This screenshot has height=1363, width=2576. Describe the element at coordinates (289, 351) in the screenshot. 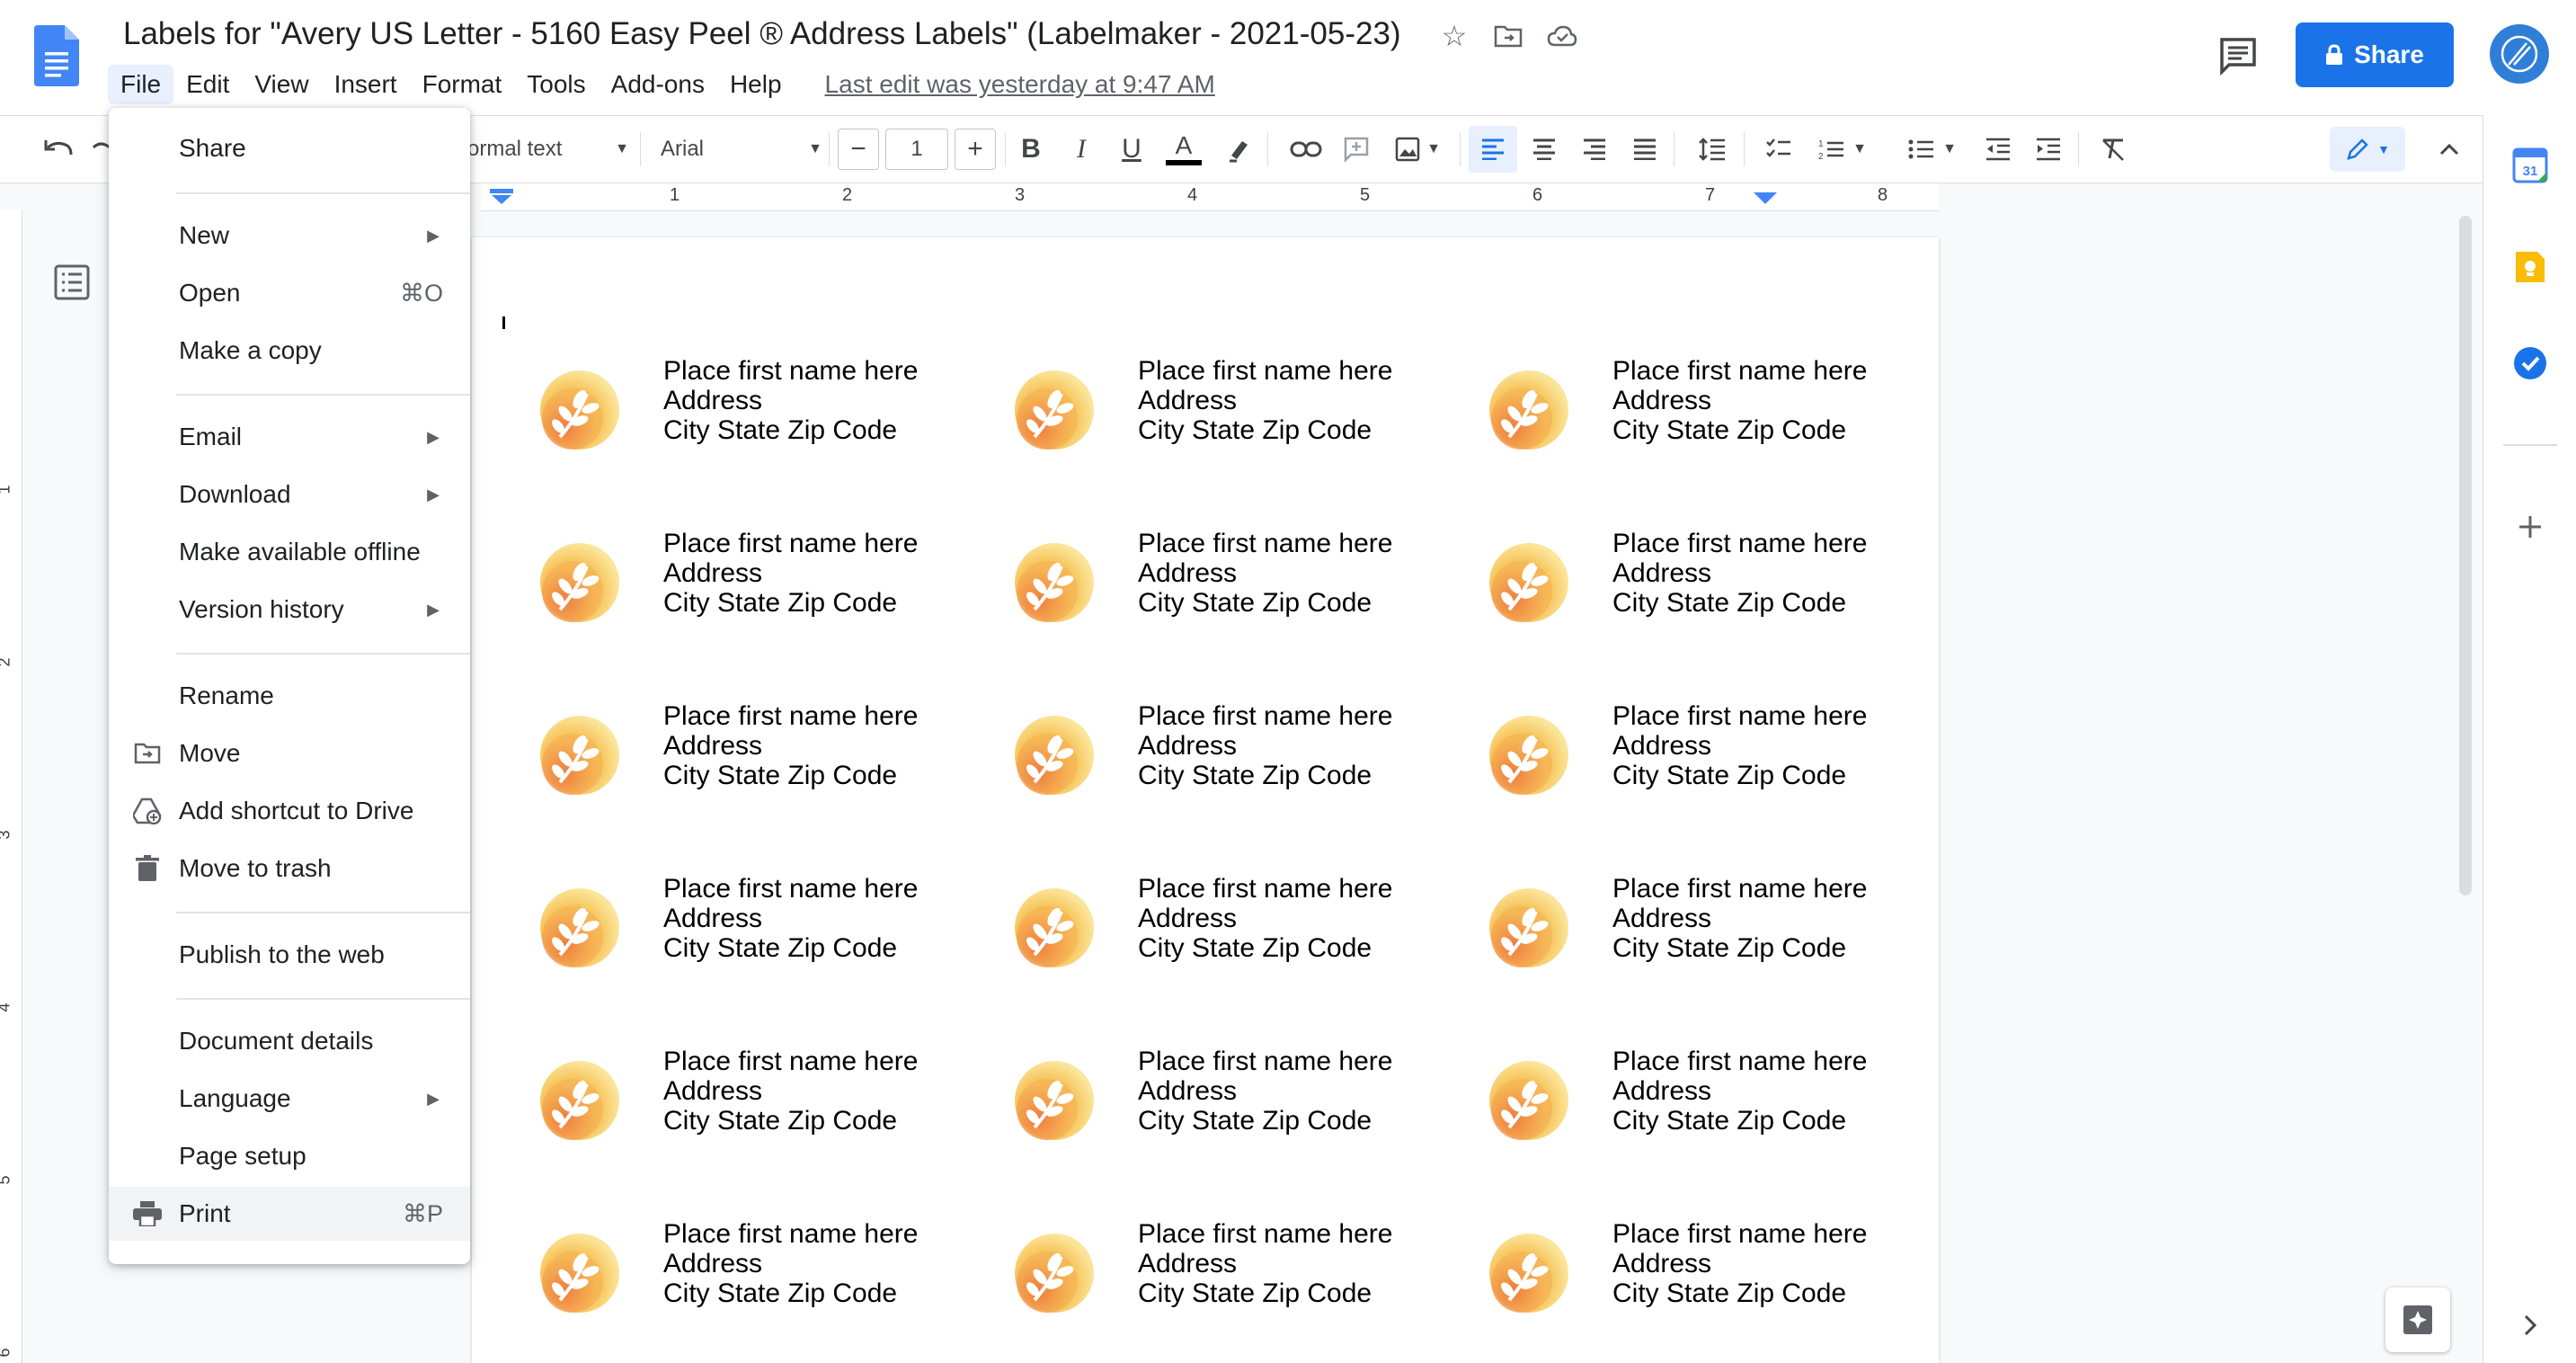

I see `menu-item-make-copy: Make a copy` at that location.